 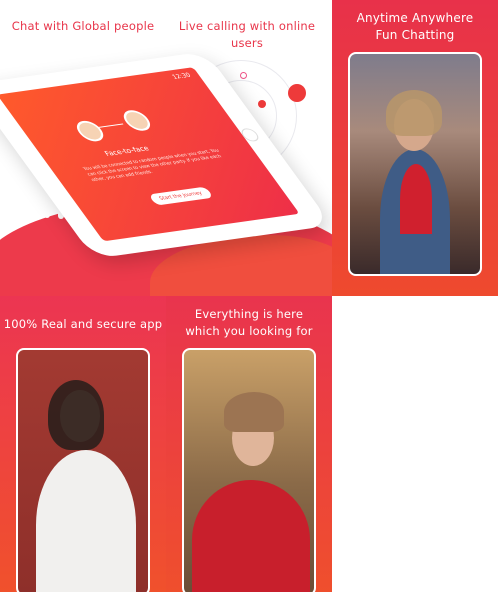 I want to click on red-dot-small, so click(x=262, y=104).